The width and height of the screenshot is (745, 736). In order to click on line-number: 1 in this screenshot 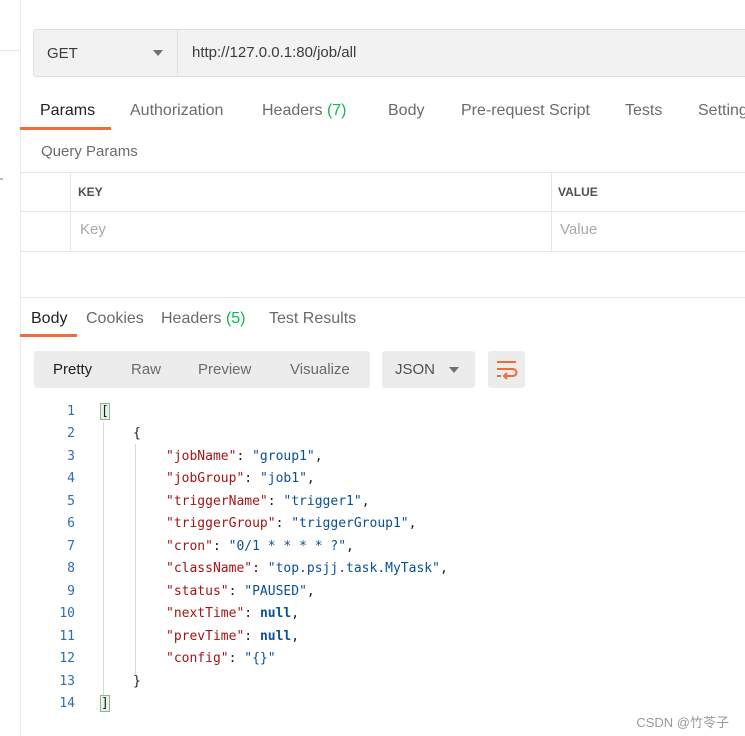, I will do `click(71, 411)`.